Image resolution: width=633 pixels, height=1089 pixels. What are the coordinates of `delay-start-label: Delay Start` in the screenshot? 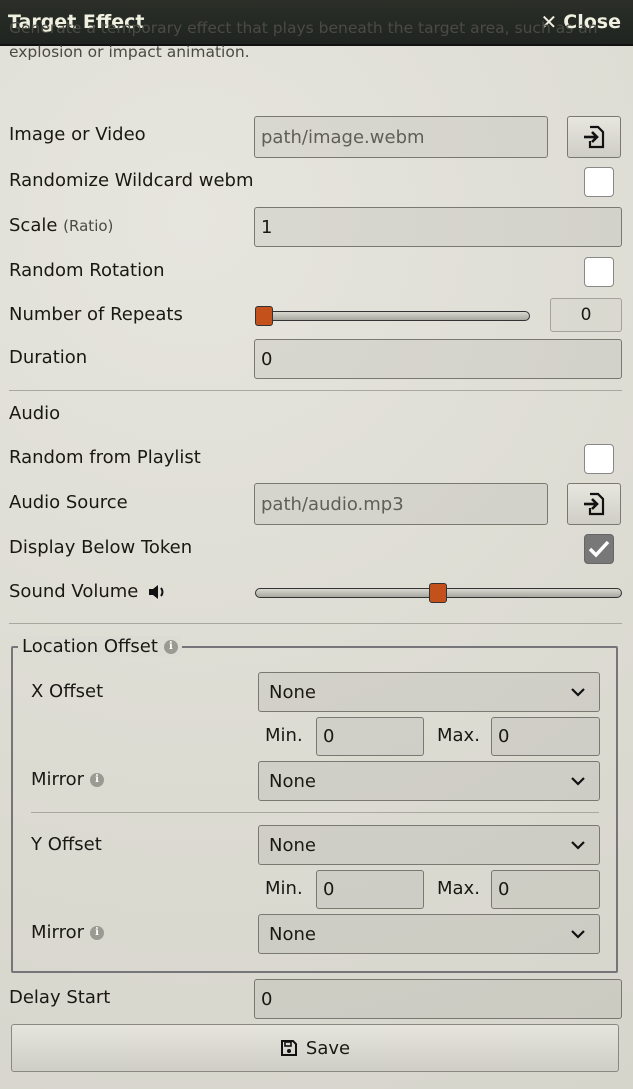 It's located at (60, 997).